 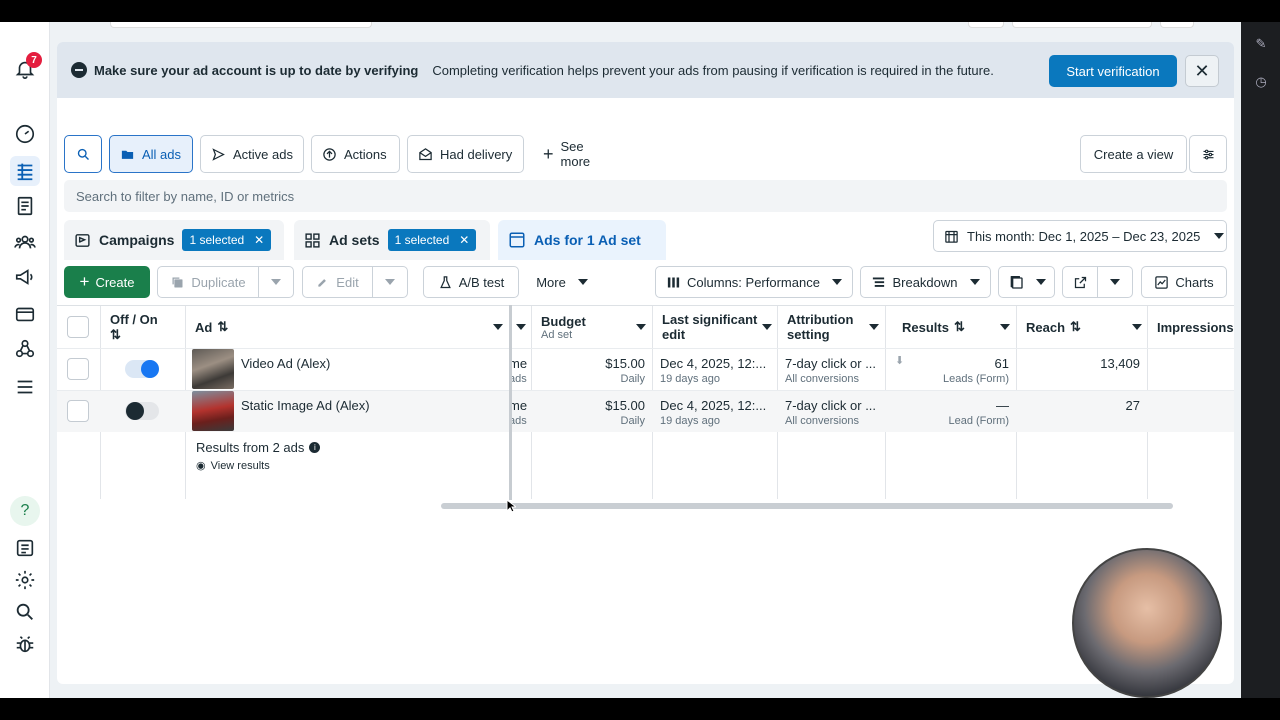 I want to click on settings-gear-icon, so click(x=25, y=580).